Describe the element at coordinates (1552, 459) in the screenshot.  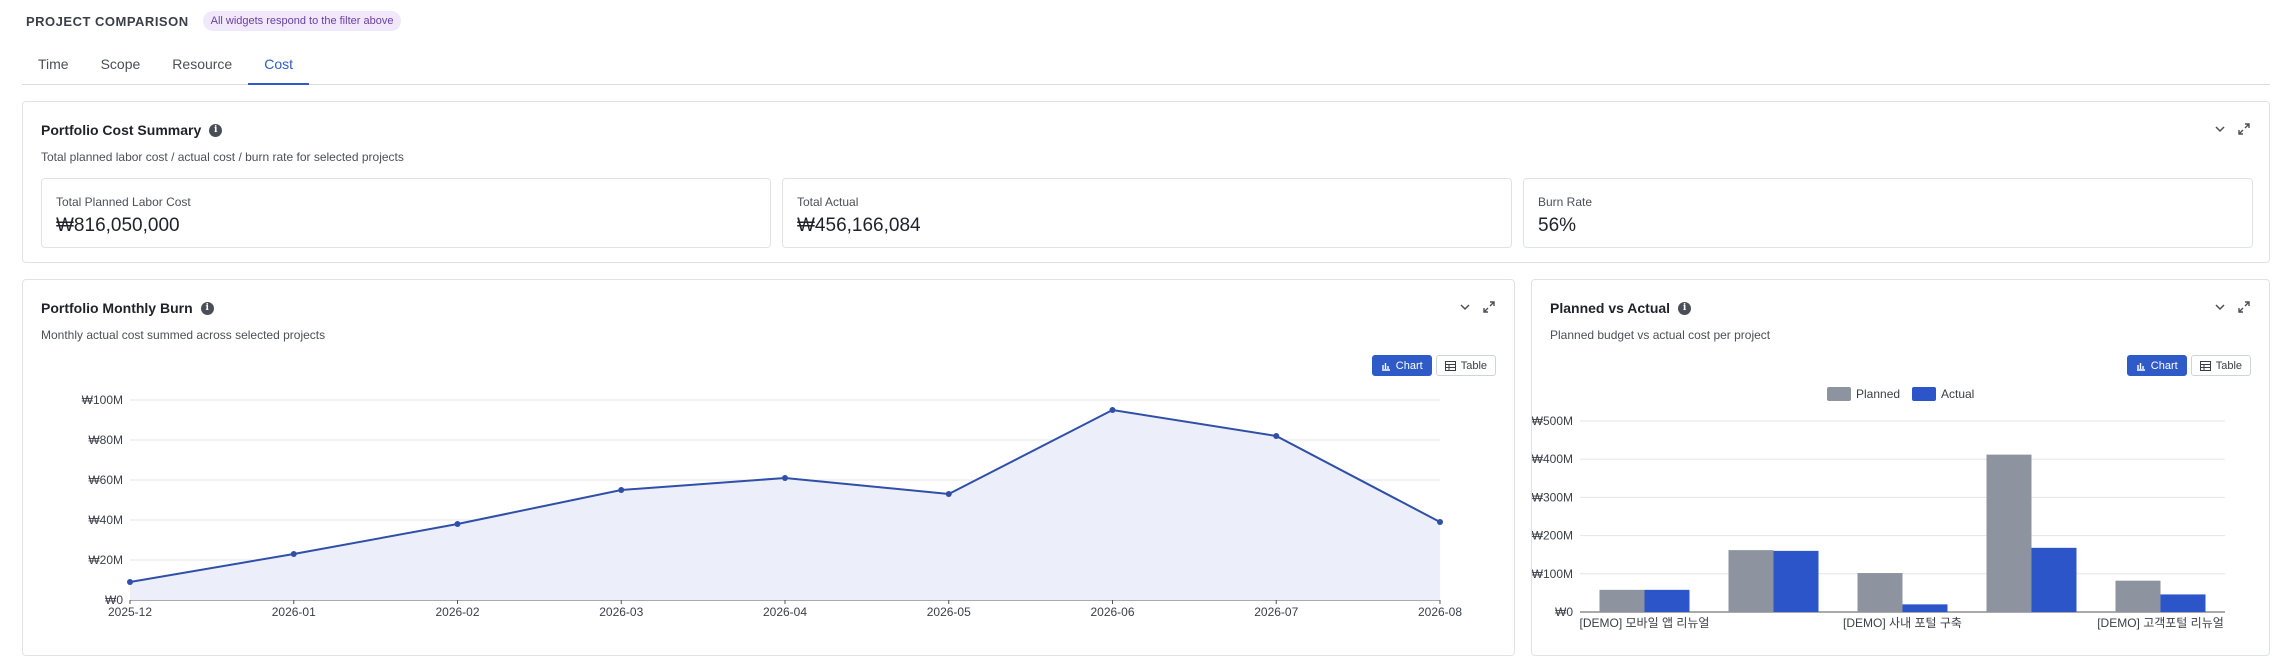
I see `y-tick-label: ₩400M` at that location.